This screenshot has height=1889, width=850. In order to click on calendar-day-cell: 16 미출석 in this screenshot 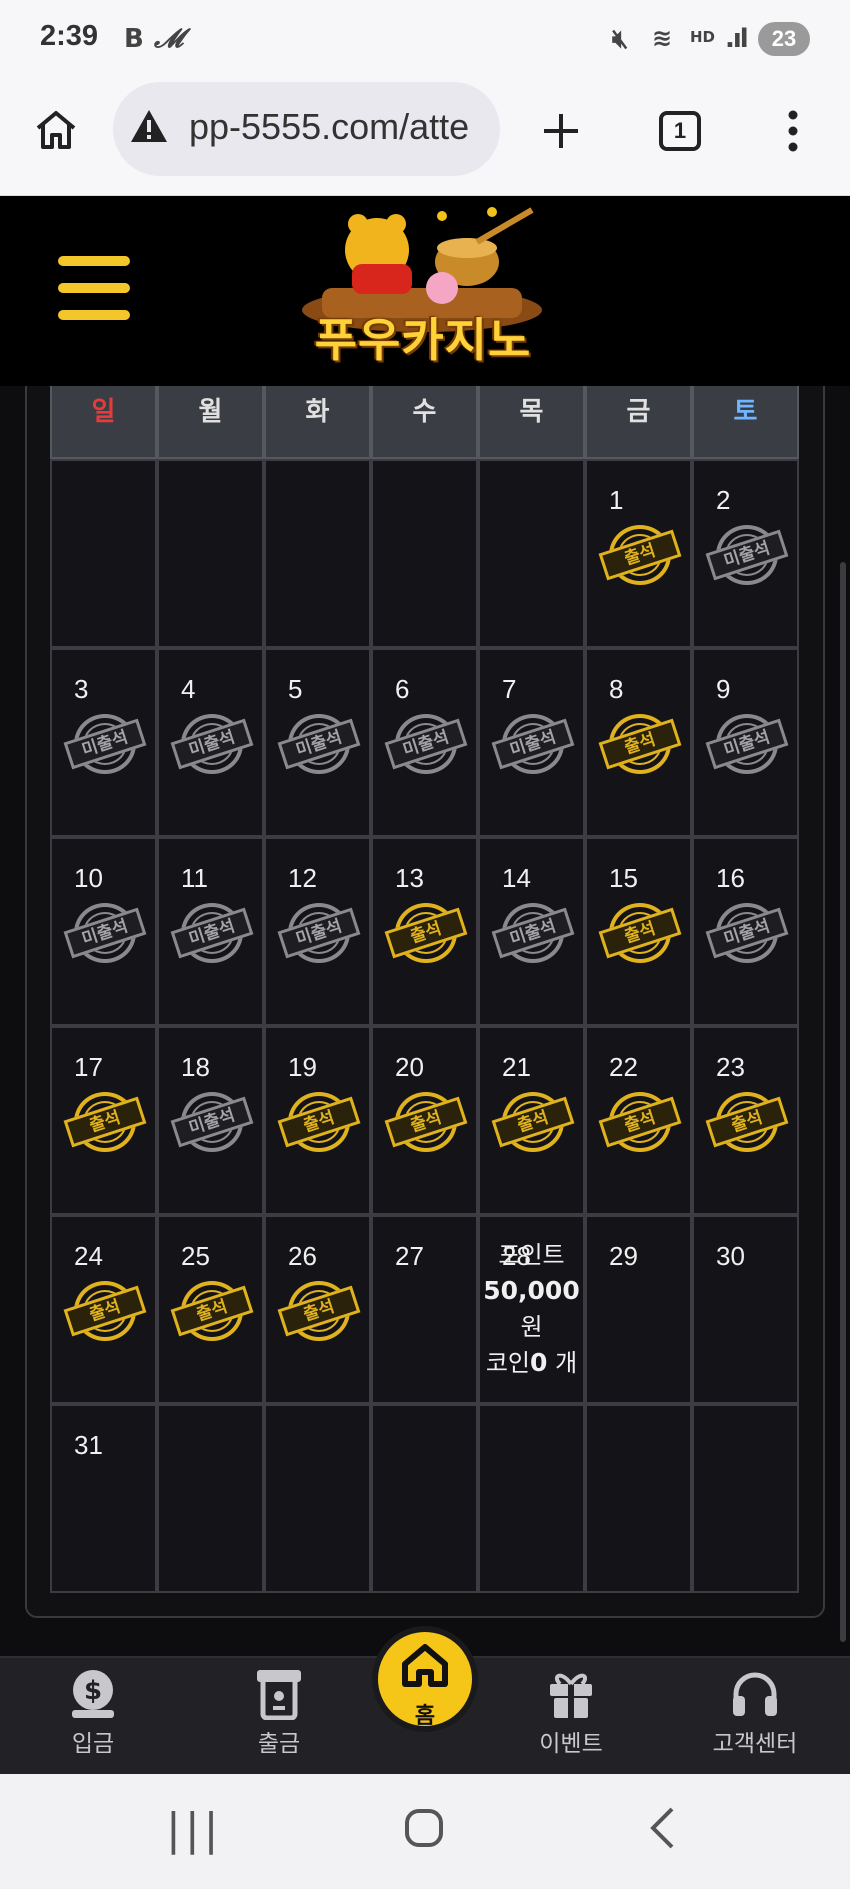, I will do `click(745, 931)`.